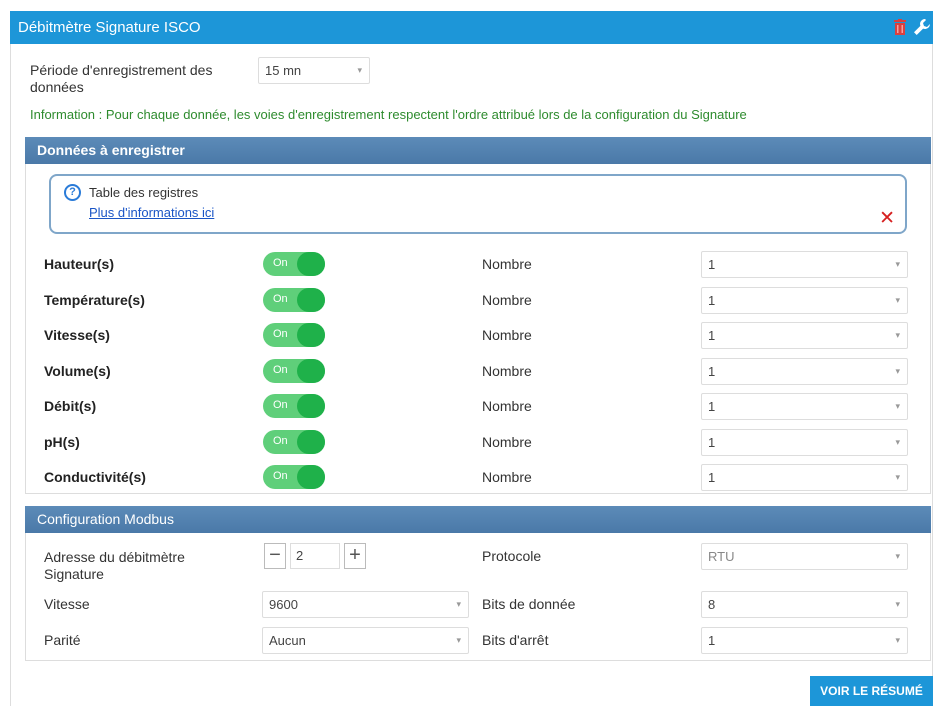 The image size is (933, 706). I want to click on help-title: Table des registres, so click(144, 192).